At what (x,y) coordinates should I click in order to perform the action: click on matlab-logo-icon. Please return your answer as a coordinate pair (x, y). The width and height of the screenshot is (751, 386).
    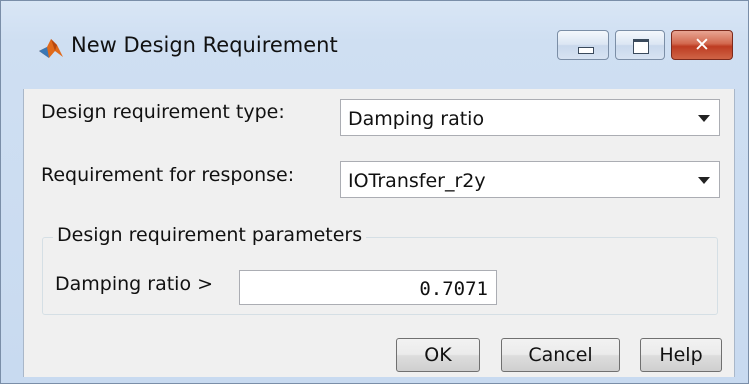
    Looking at the image, I should click on (51, 48).